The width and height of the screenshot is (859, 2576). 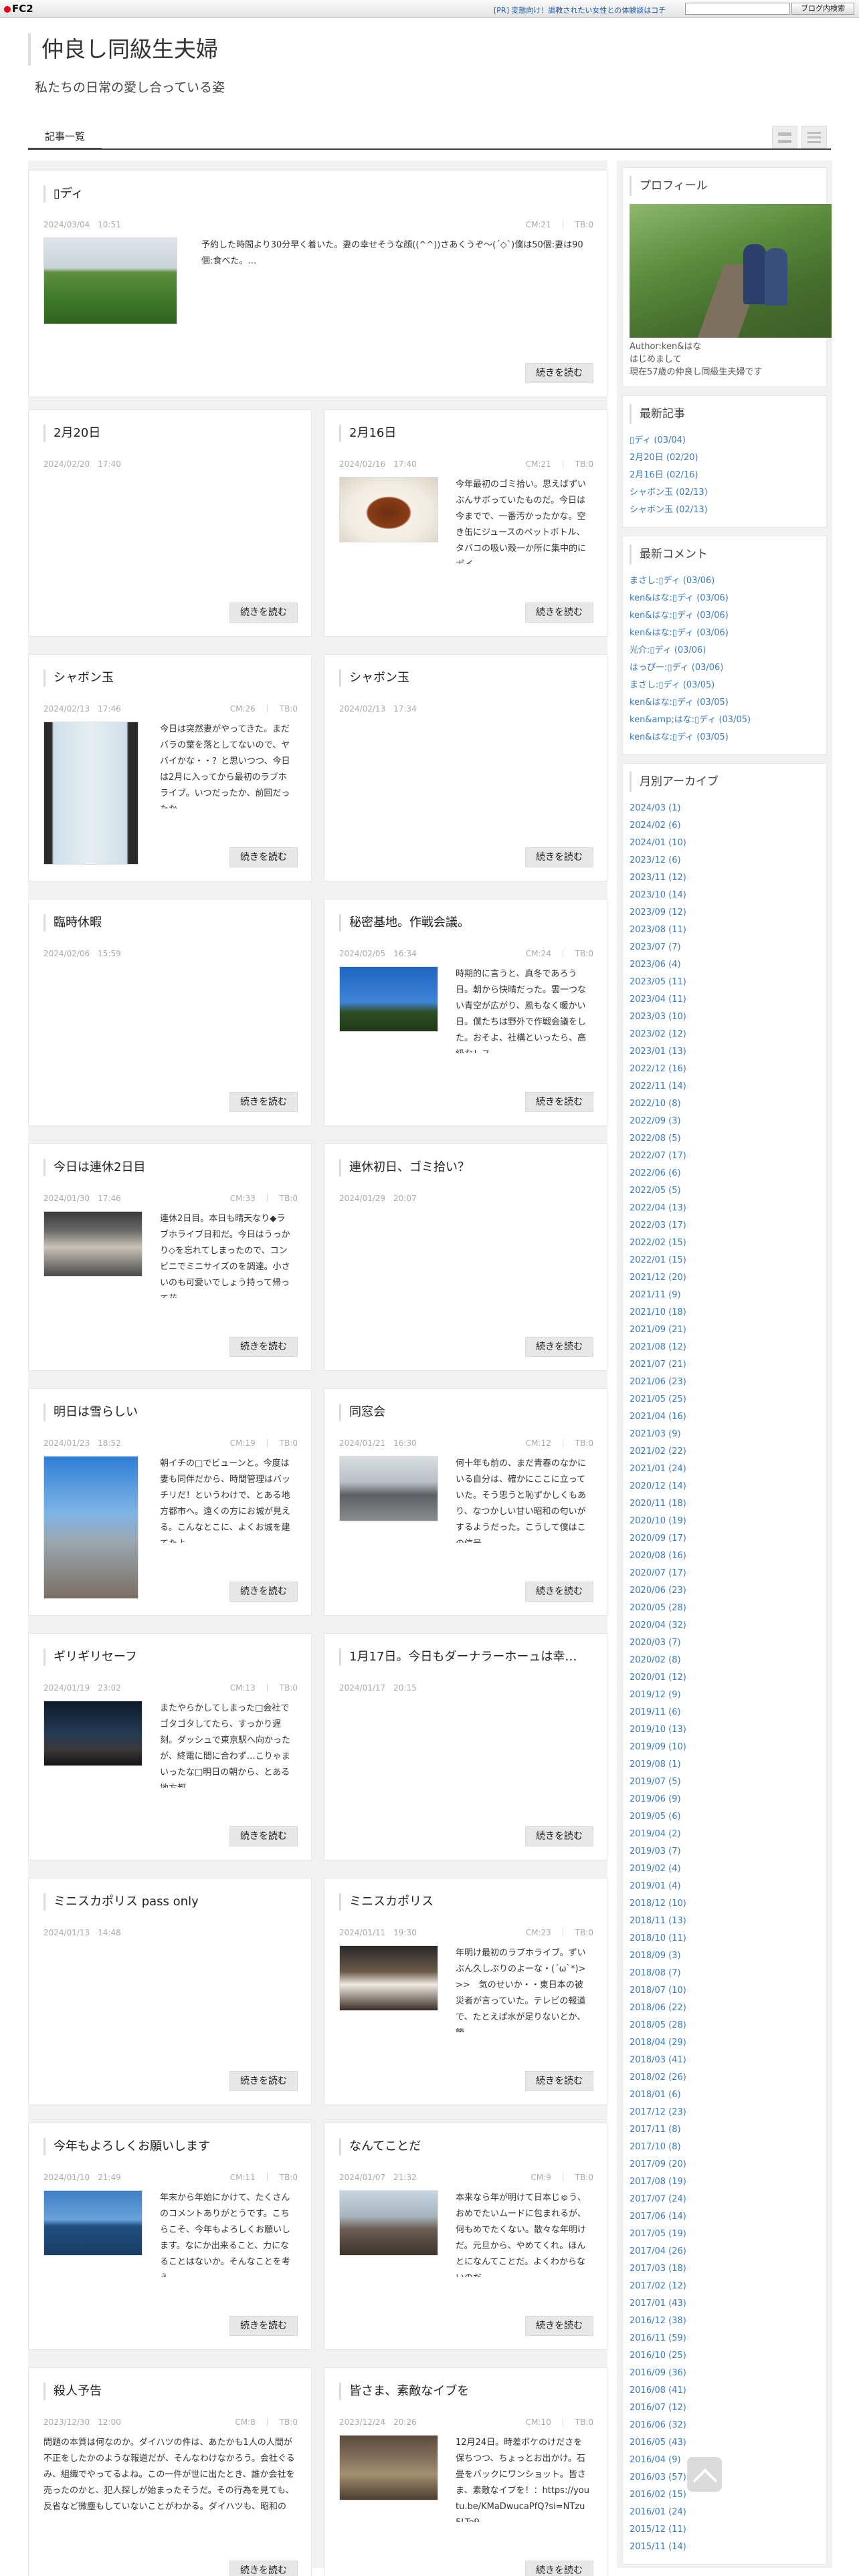 I want to click on post-title: 秘密基地。作戦会議。, so click(x=466, y=923).